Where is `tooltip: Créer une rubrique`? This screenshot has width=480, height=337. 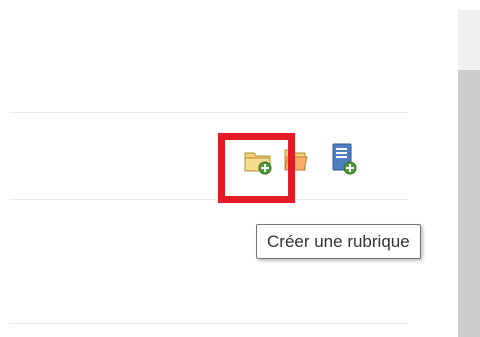 tooltip: Créer une rubrique is located at coordinates (338, 241).